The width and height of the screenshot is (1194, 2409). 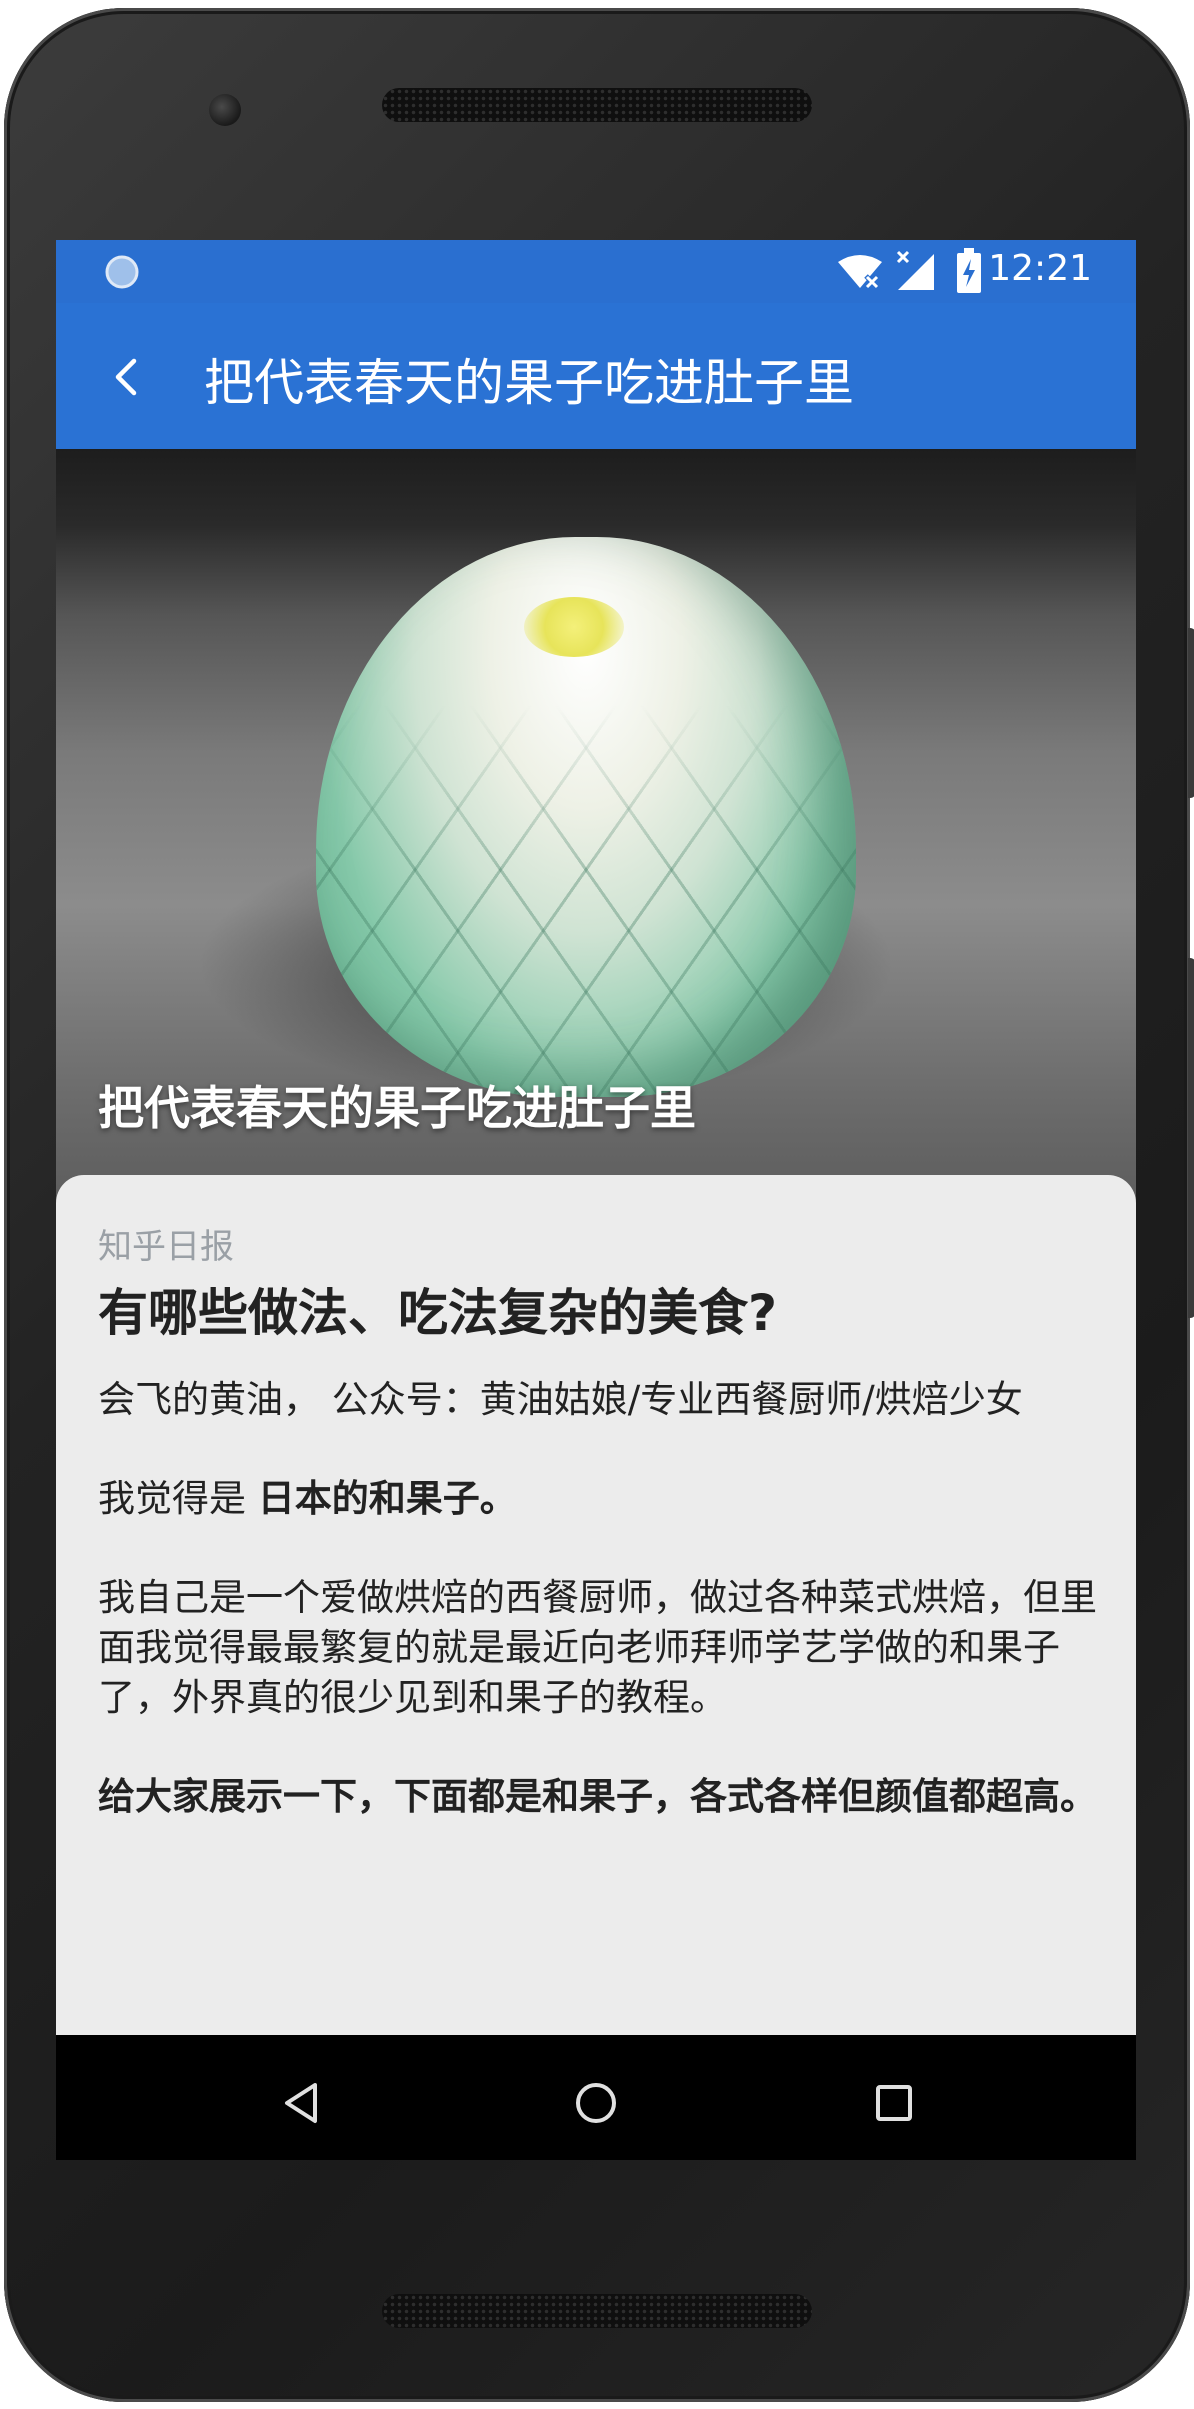 I want to click on circle-home-icon, so click(x=596, y=2103).